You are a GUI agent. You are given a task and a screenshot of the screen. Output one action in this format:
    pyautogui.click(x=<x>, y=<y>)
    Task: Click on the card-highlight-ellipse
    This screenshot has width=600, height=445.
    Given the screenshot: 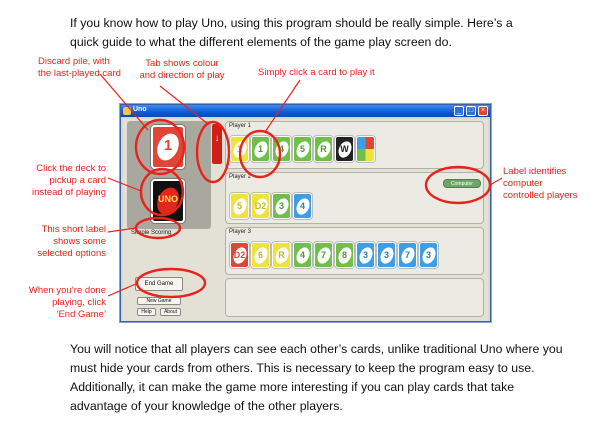 What is the action you would take?
    pyautogui.click(x=260, y=154)
    